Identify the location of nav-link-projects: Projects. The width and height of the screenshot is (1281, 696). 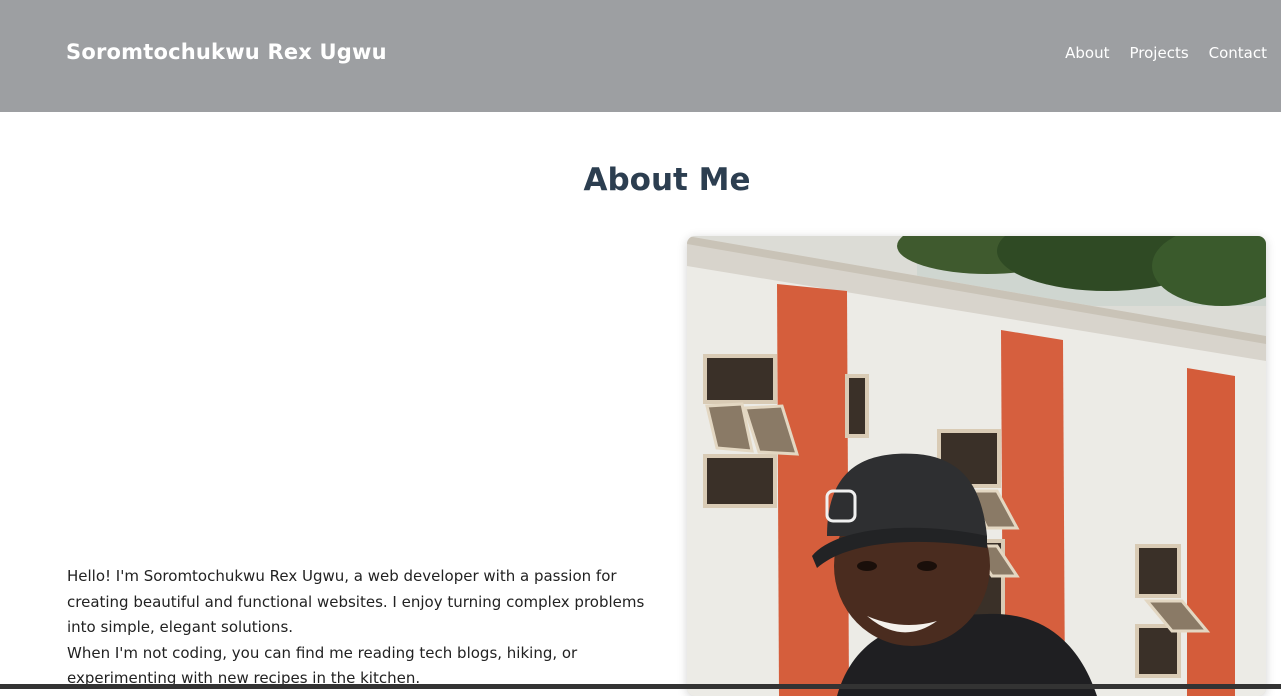
(1159, 53).